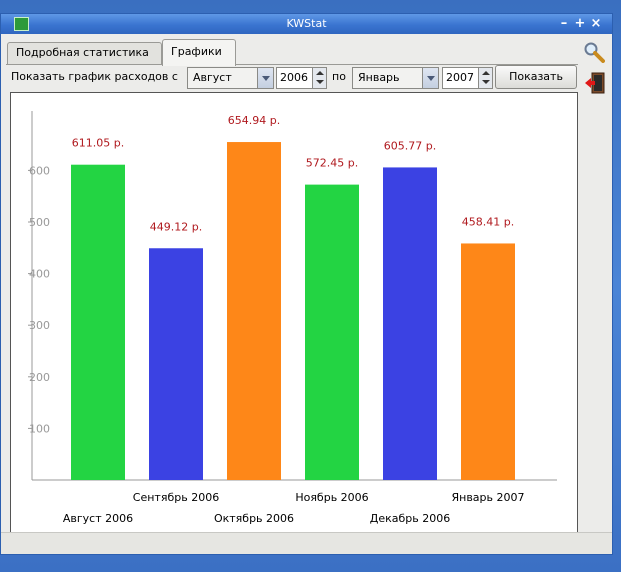 The height and width of the screenshot is (572, 621). I want to click on title-bar: KWStat – + ×, so click(306, 24).